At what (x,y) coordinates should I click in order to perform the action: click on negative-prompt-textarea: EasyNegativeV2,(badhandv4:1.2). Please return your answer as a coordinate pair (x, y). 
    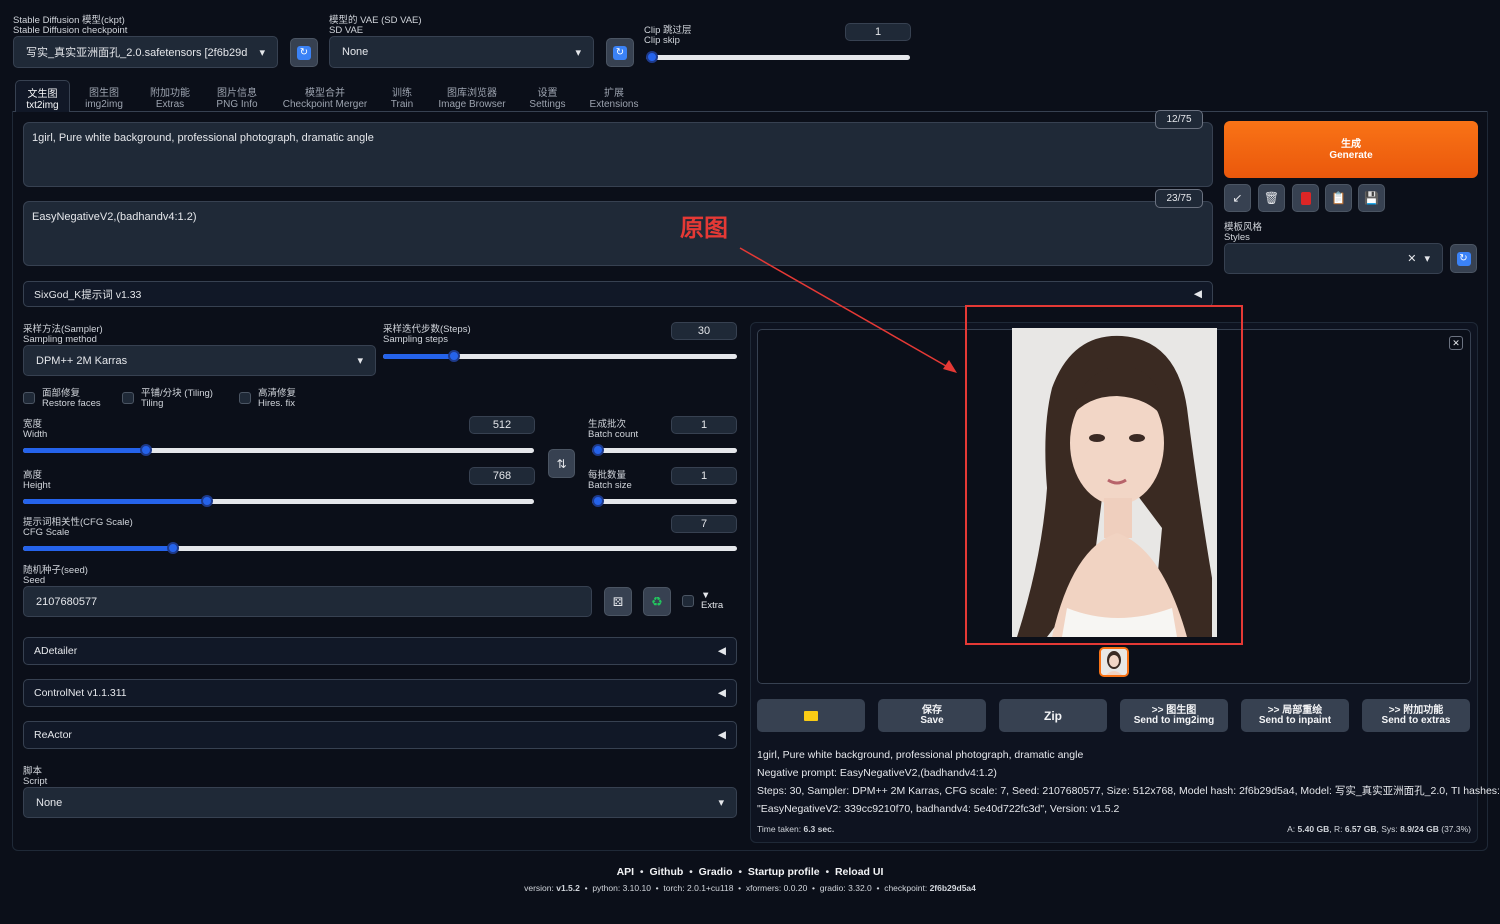
    Looking at the image, I should click on (618, 233).